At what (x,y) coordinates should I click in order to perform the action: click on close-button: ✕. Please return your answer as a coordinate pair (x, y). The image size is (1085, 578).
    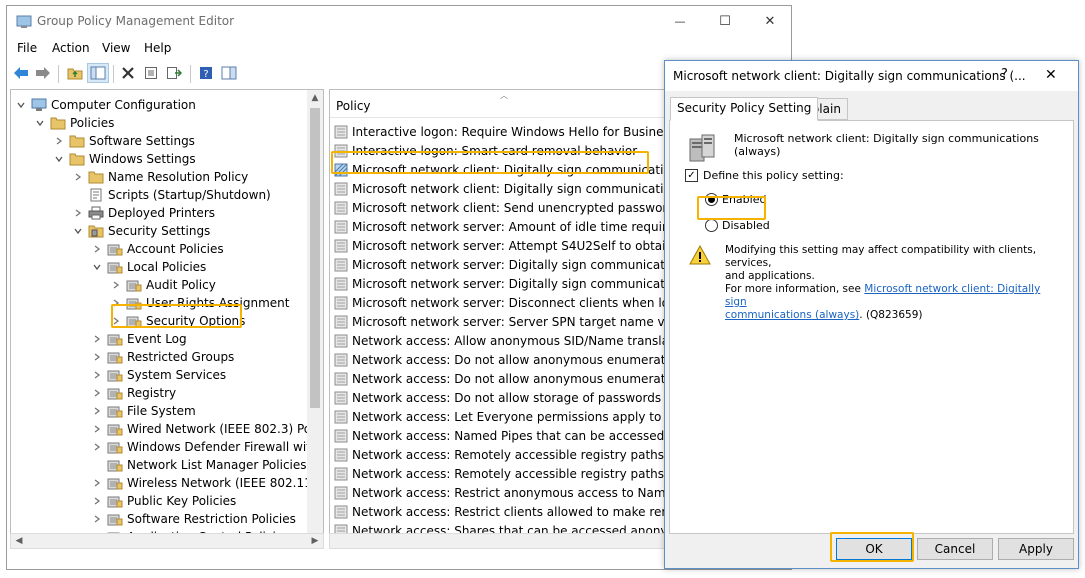
    Looking at the image, I should click on (770, 21).